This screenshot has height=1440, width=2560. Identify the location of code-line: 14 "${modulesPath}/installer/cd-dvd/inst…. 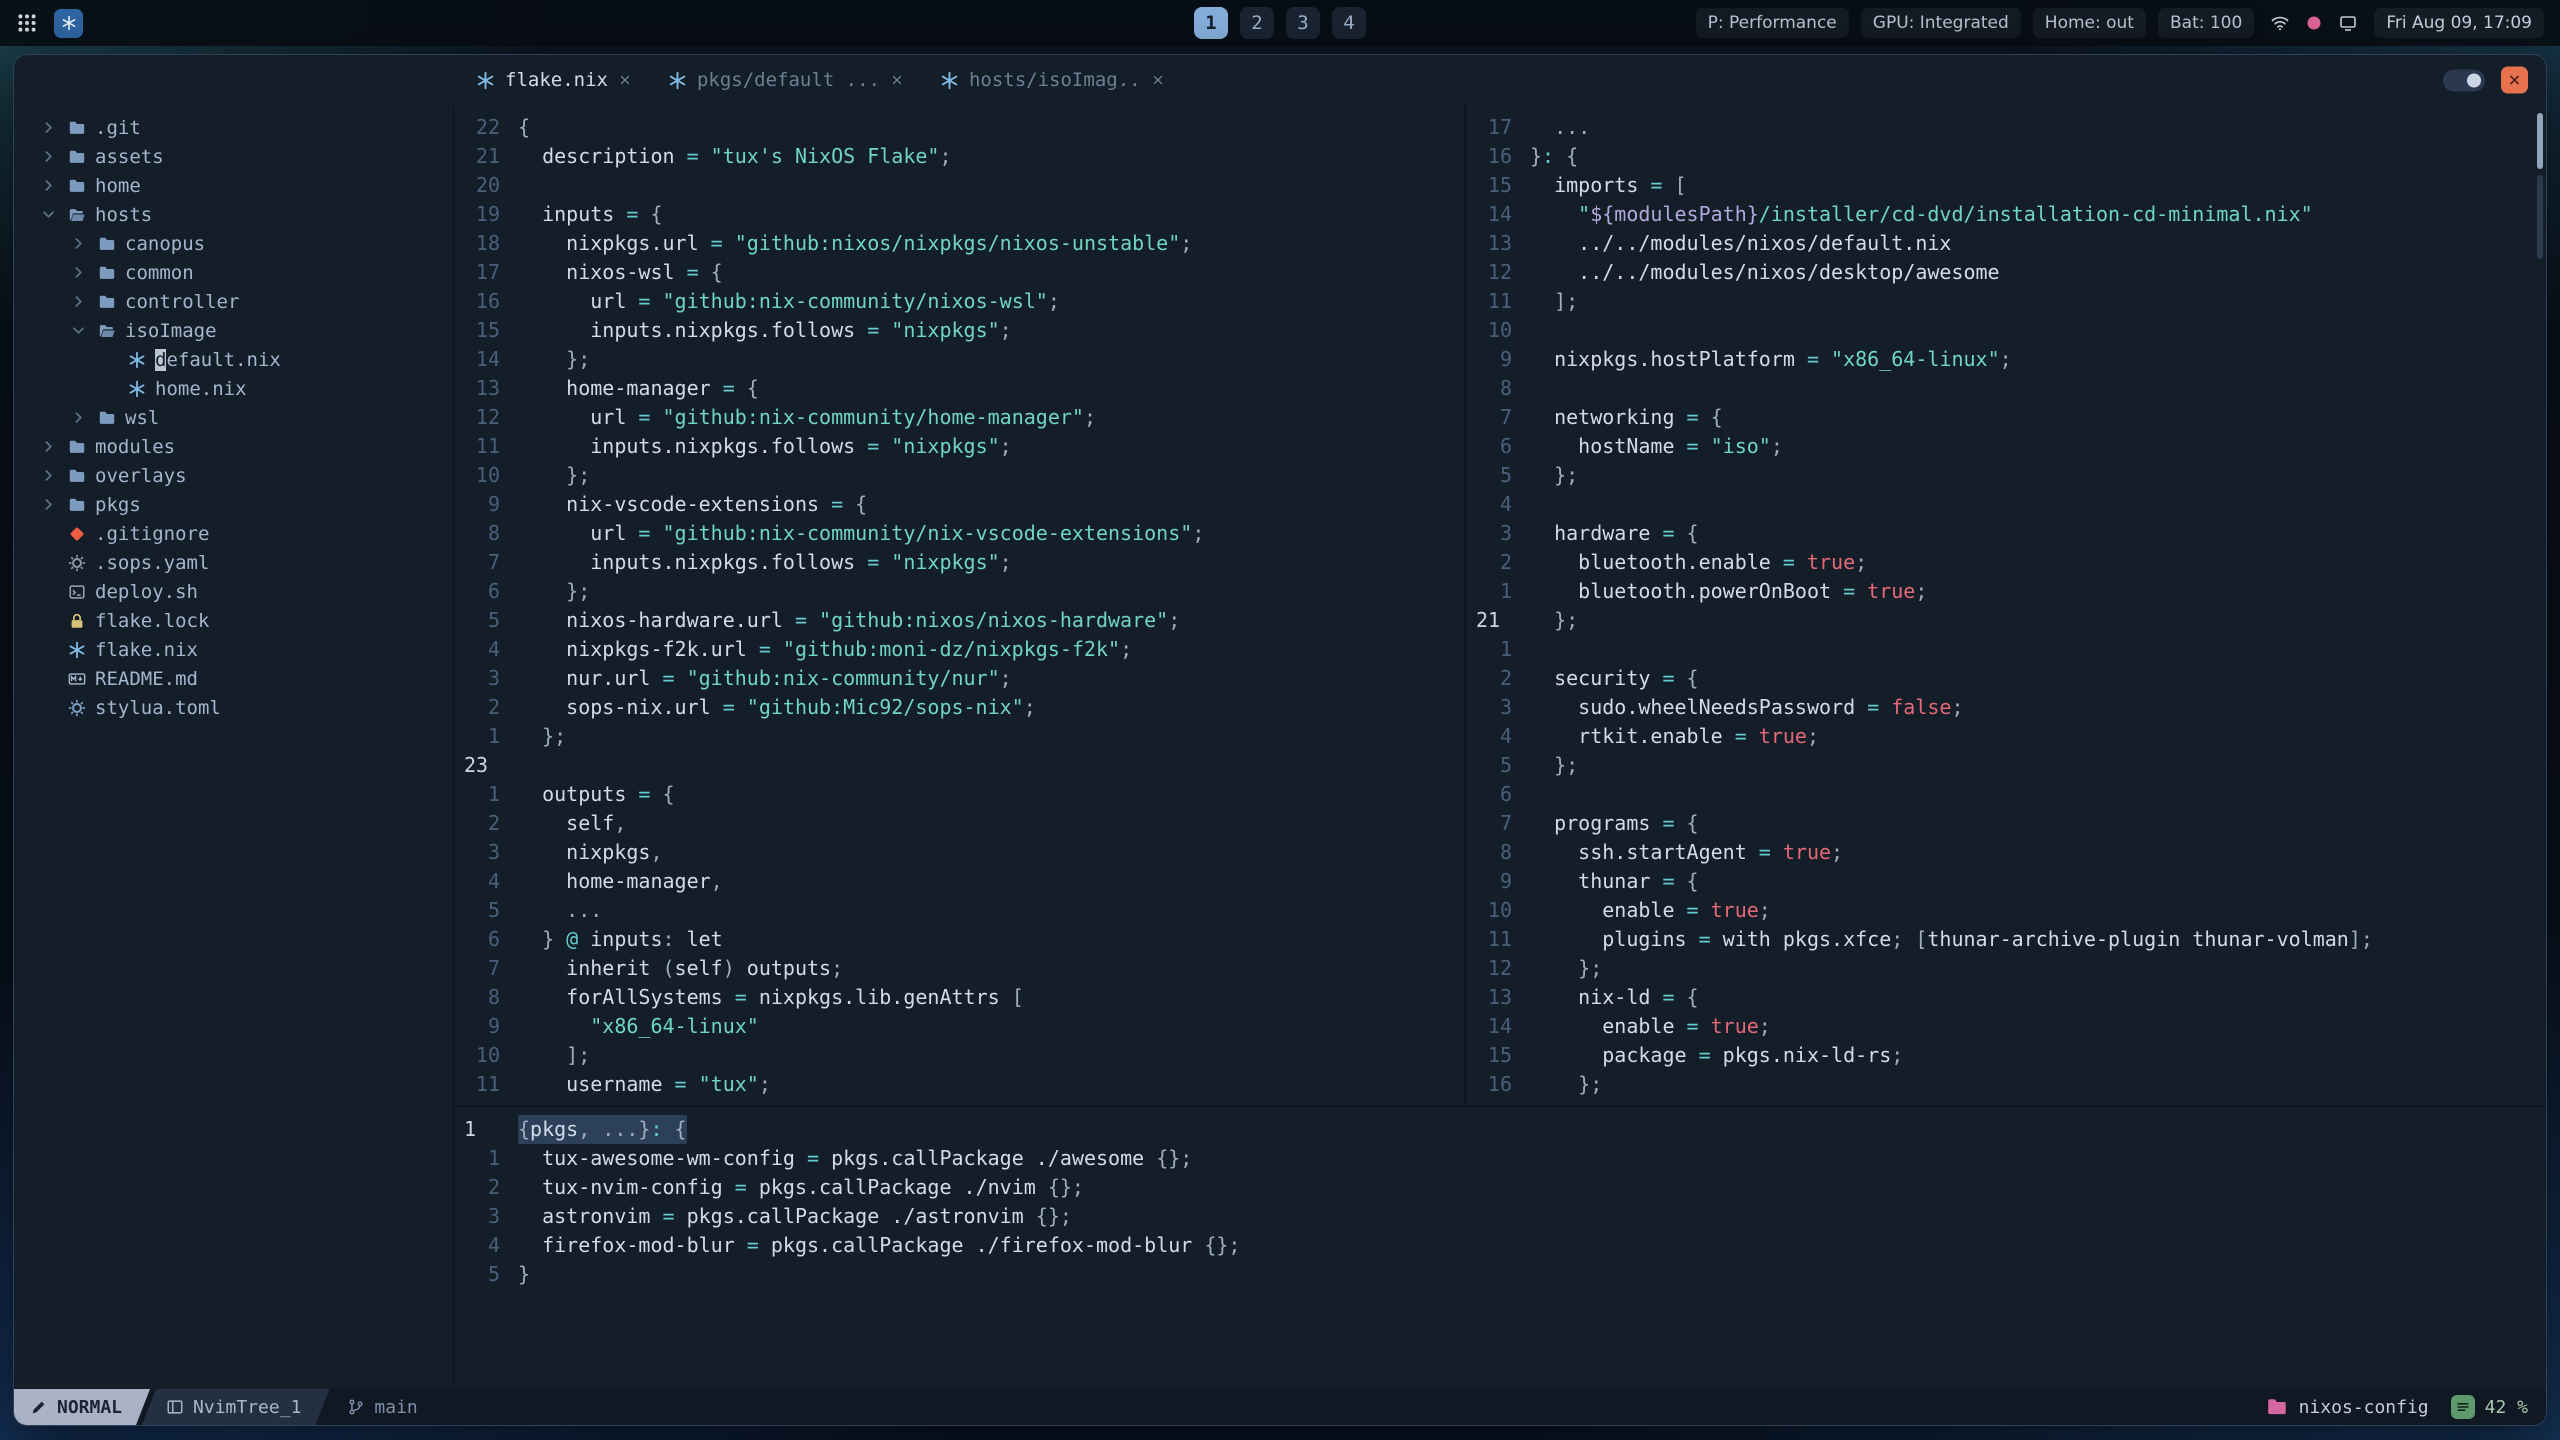
(2006, 214).